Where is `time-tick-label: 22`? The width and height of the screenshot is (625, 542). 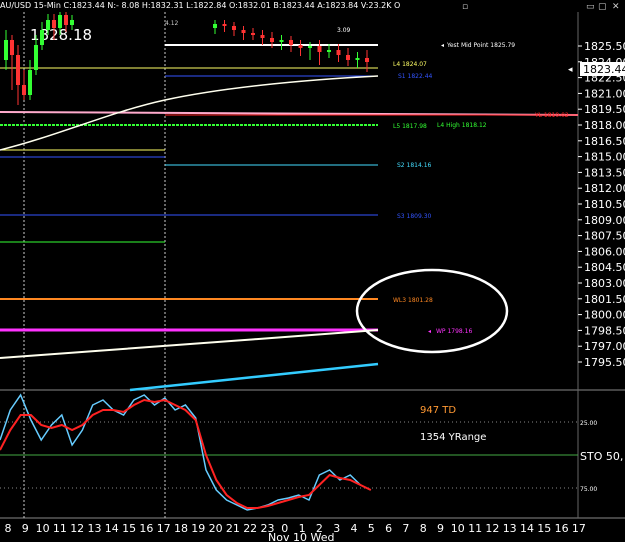 time-tick-label: 22 is located at coordinates (250, 528).